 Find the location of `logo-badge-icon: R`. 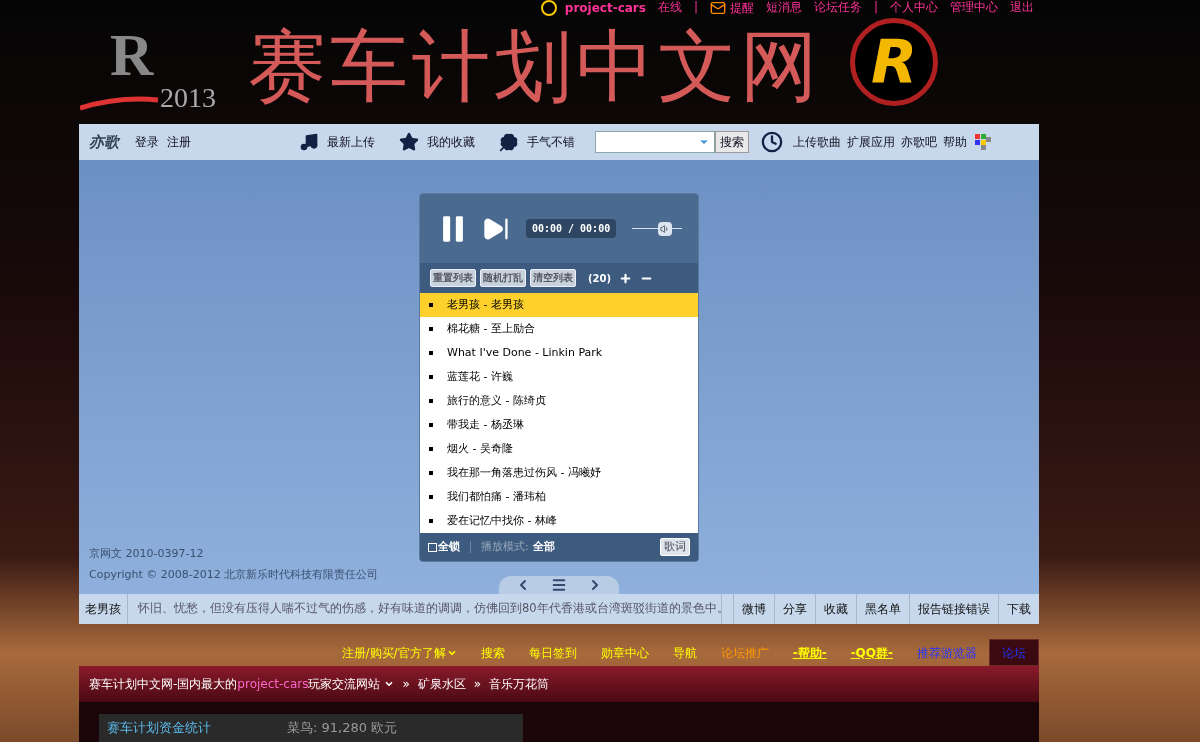

logo-badge-icon: R is located at coordinates (894, 62).